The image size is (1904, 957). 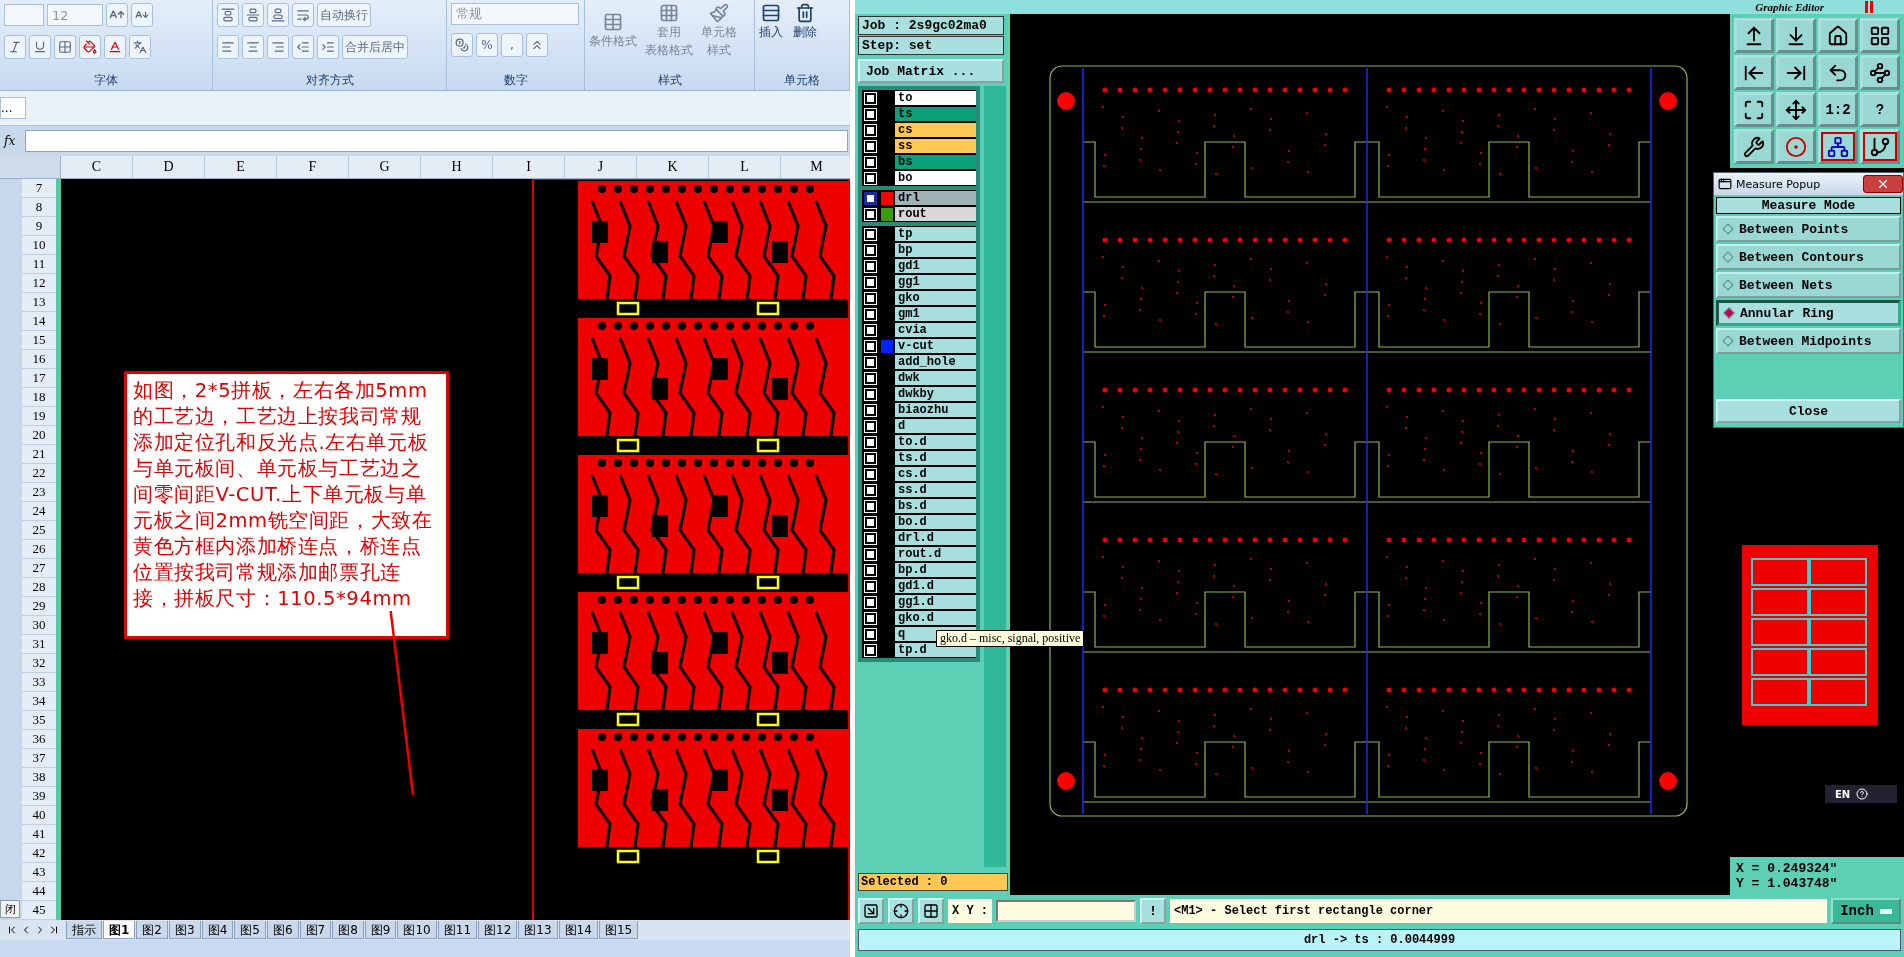 What do you see at coordinates (40, 47) in the screenshot?
I see `underline-button` at bounding box center [40, 47].